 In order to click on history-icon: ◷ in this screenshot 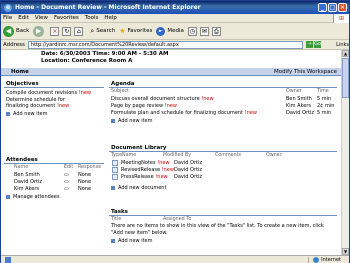, I will do `click(192, 31)`.